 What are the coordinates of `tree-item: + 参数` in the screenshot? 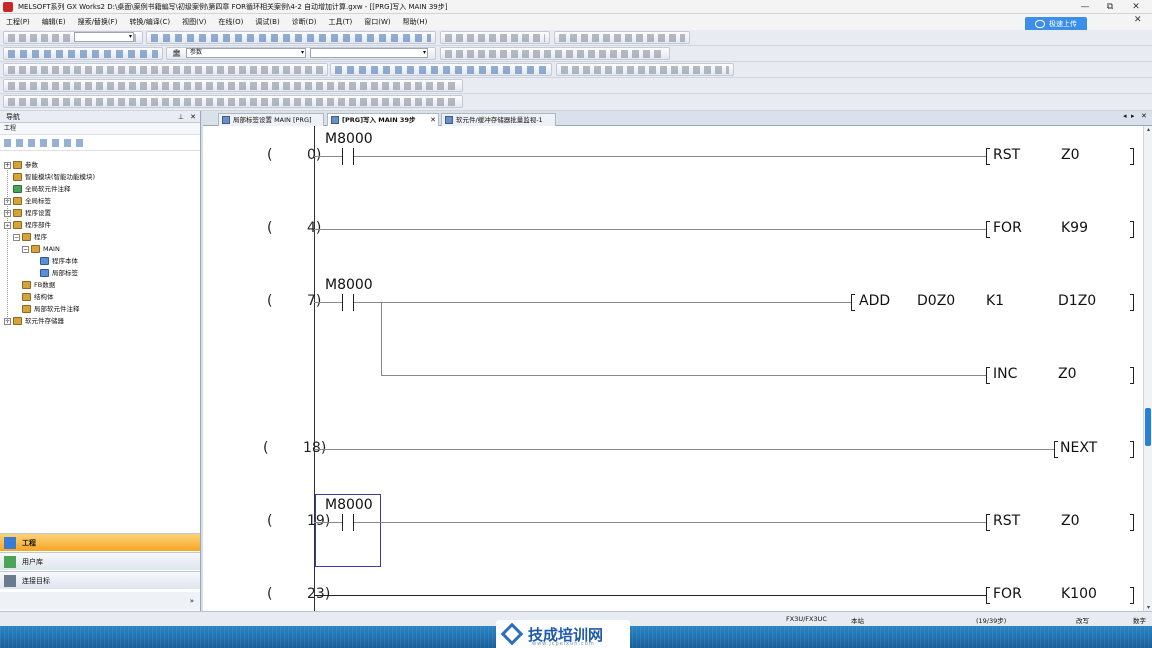 It's located at (21, 165).